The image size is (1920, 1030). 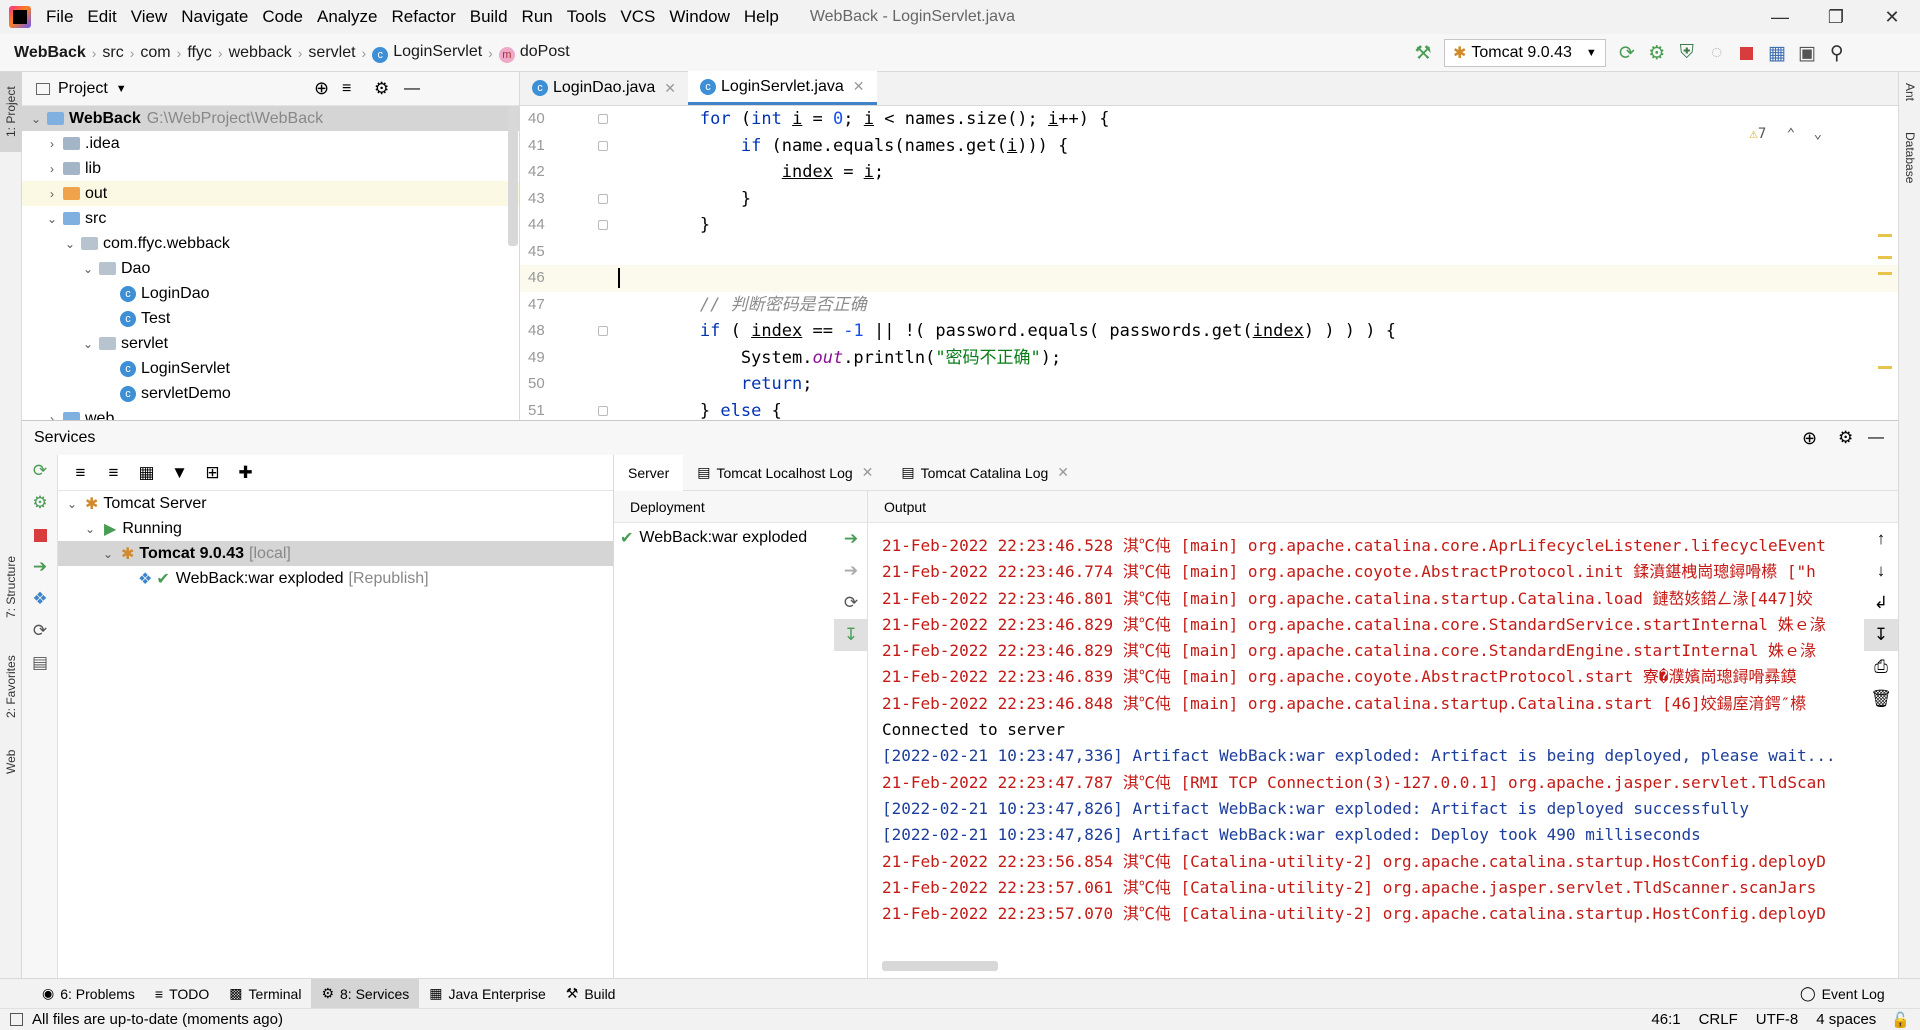 What do you see at coordinates (88, 994) in the screenshot?
I see `tool-tab-problems: ◉ 6: Problems` at bounding box center [88, 994].